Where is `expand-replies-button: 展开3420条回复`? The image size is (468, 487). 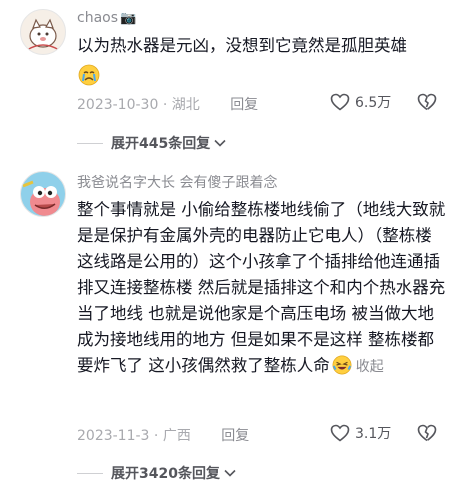
expand-replies-button: 展开3420条回复 is located at coordinates (156, 473).